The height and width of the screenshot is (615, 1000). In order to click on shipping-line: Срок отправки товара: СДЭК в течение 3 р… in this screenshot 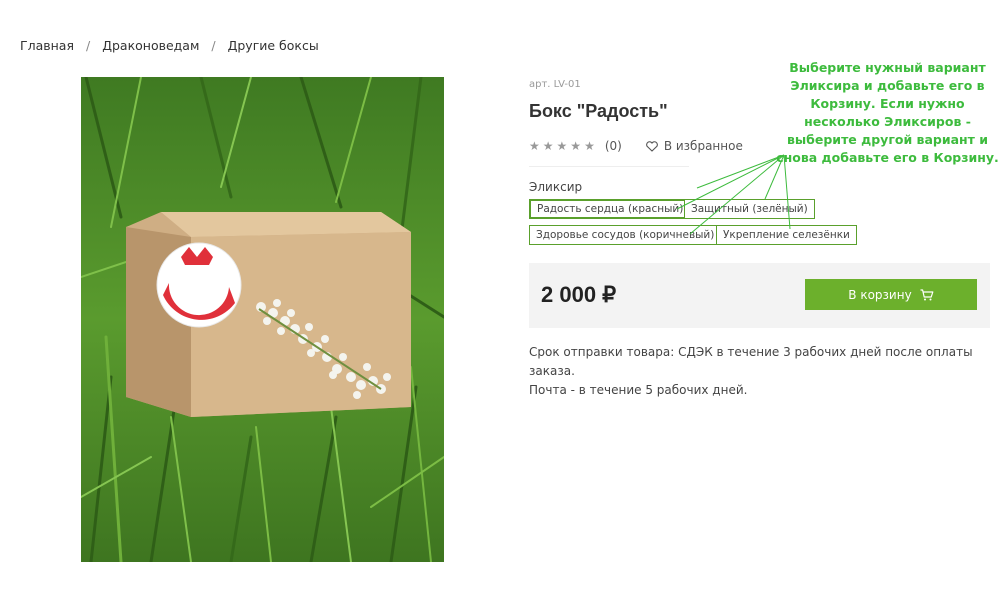, I will do `click(751, 361)`.